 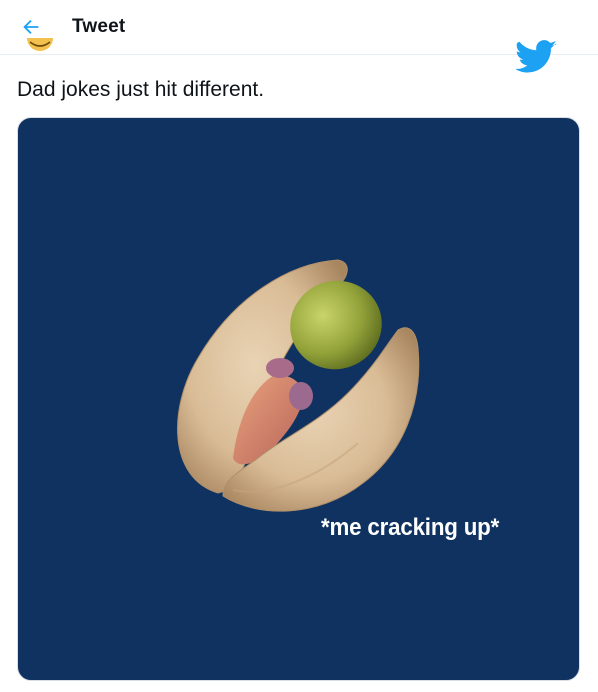 I want to click on arrow-left-icon, so click(x=31, y=27).